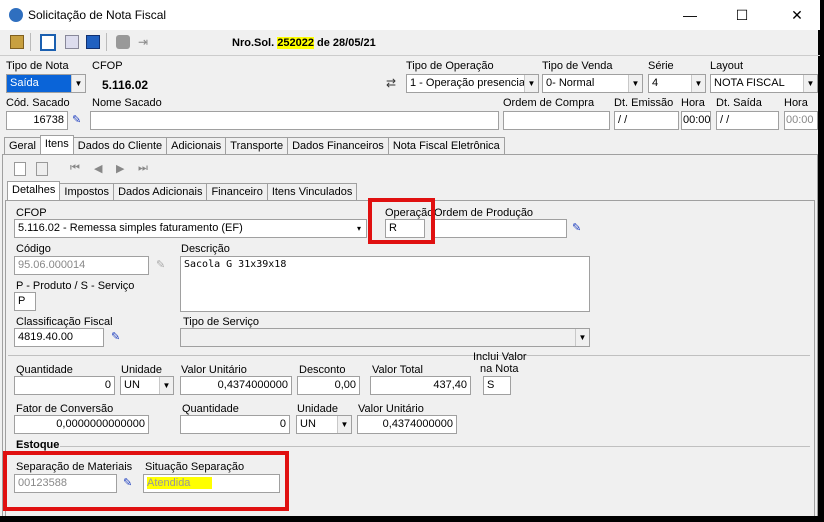 This screenshot has width=824, height=522. What do you see at coordinates (48, 42) in the screenshot?
I see `document-icon` at bounding box center [48, 42].